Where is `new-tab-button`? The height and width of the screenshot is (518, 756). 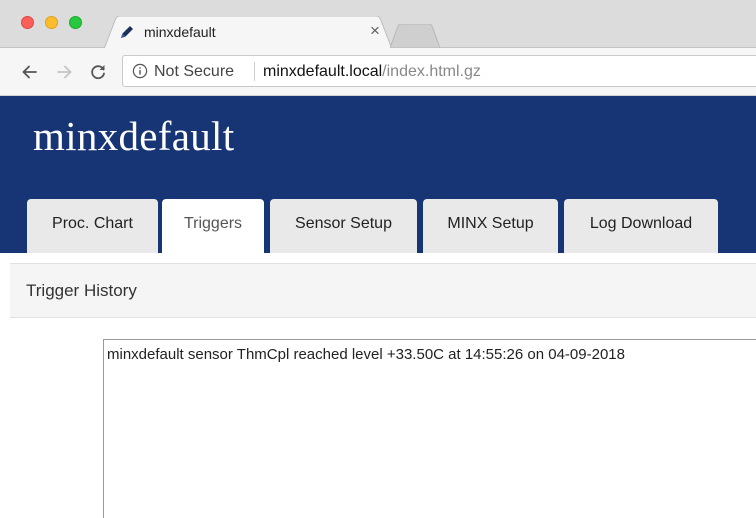
new-tab-button is located at coordinates (416, 36).